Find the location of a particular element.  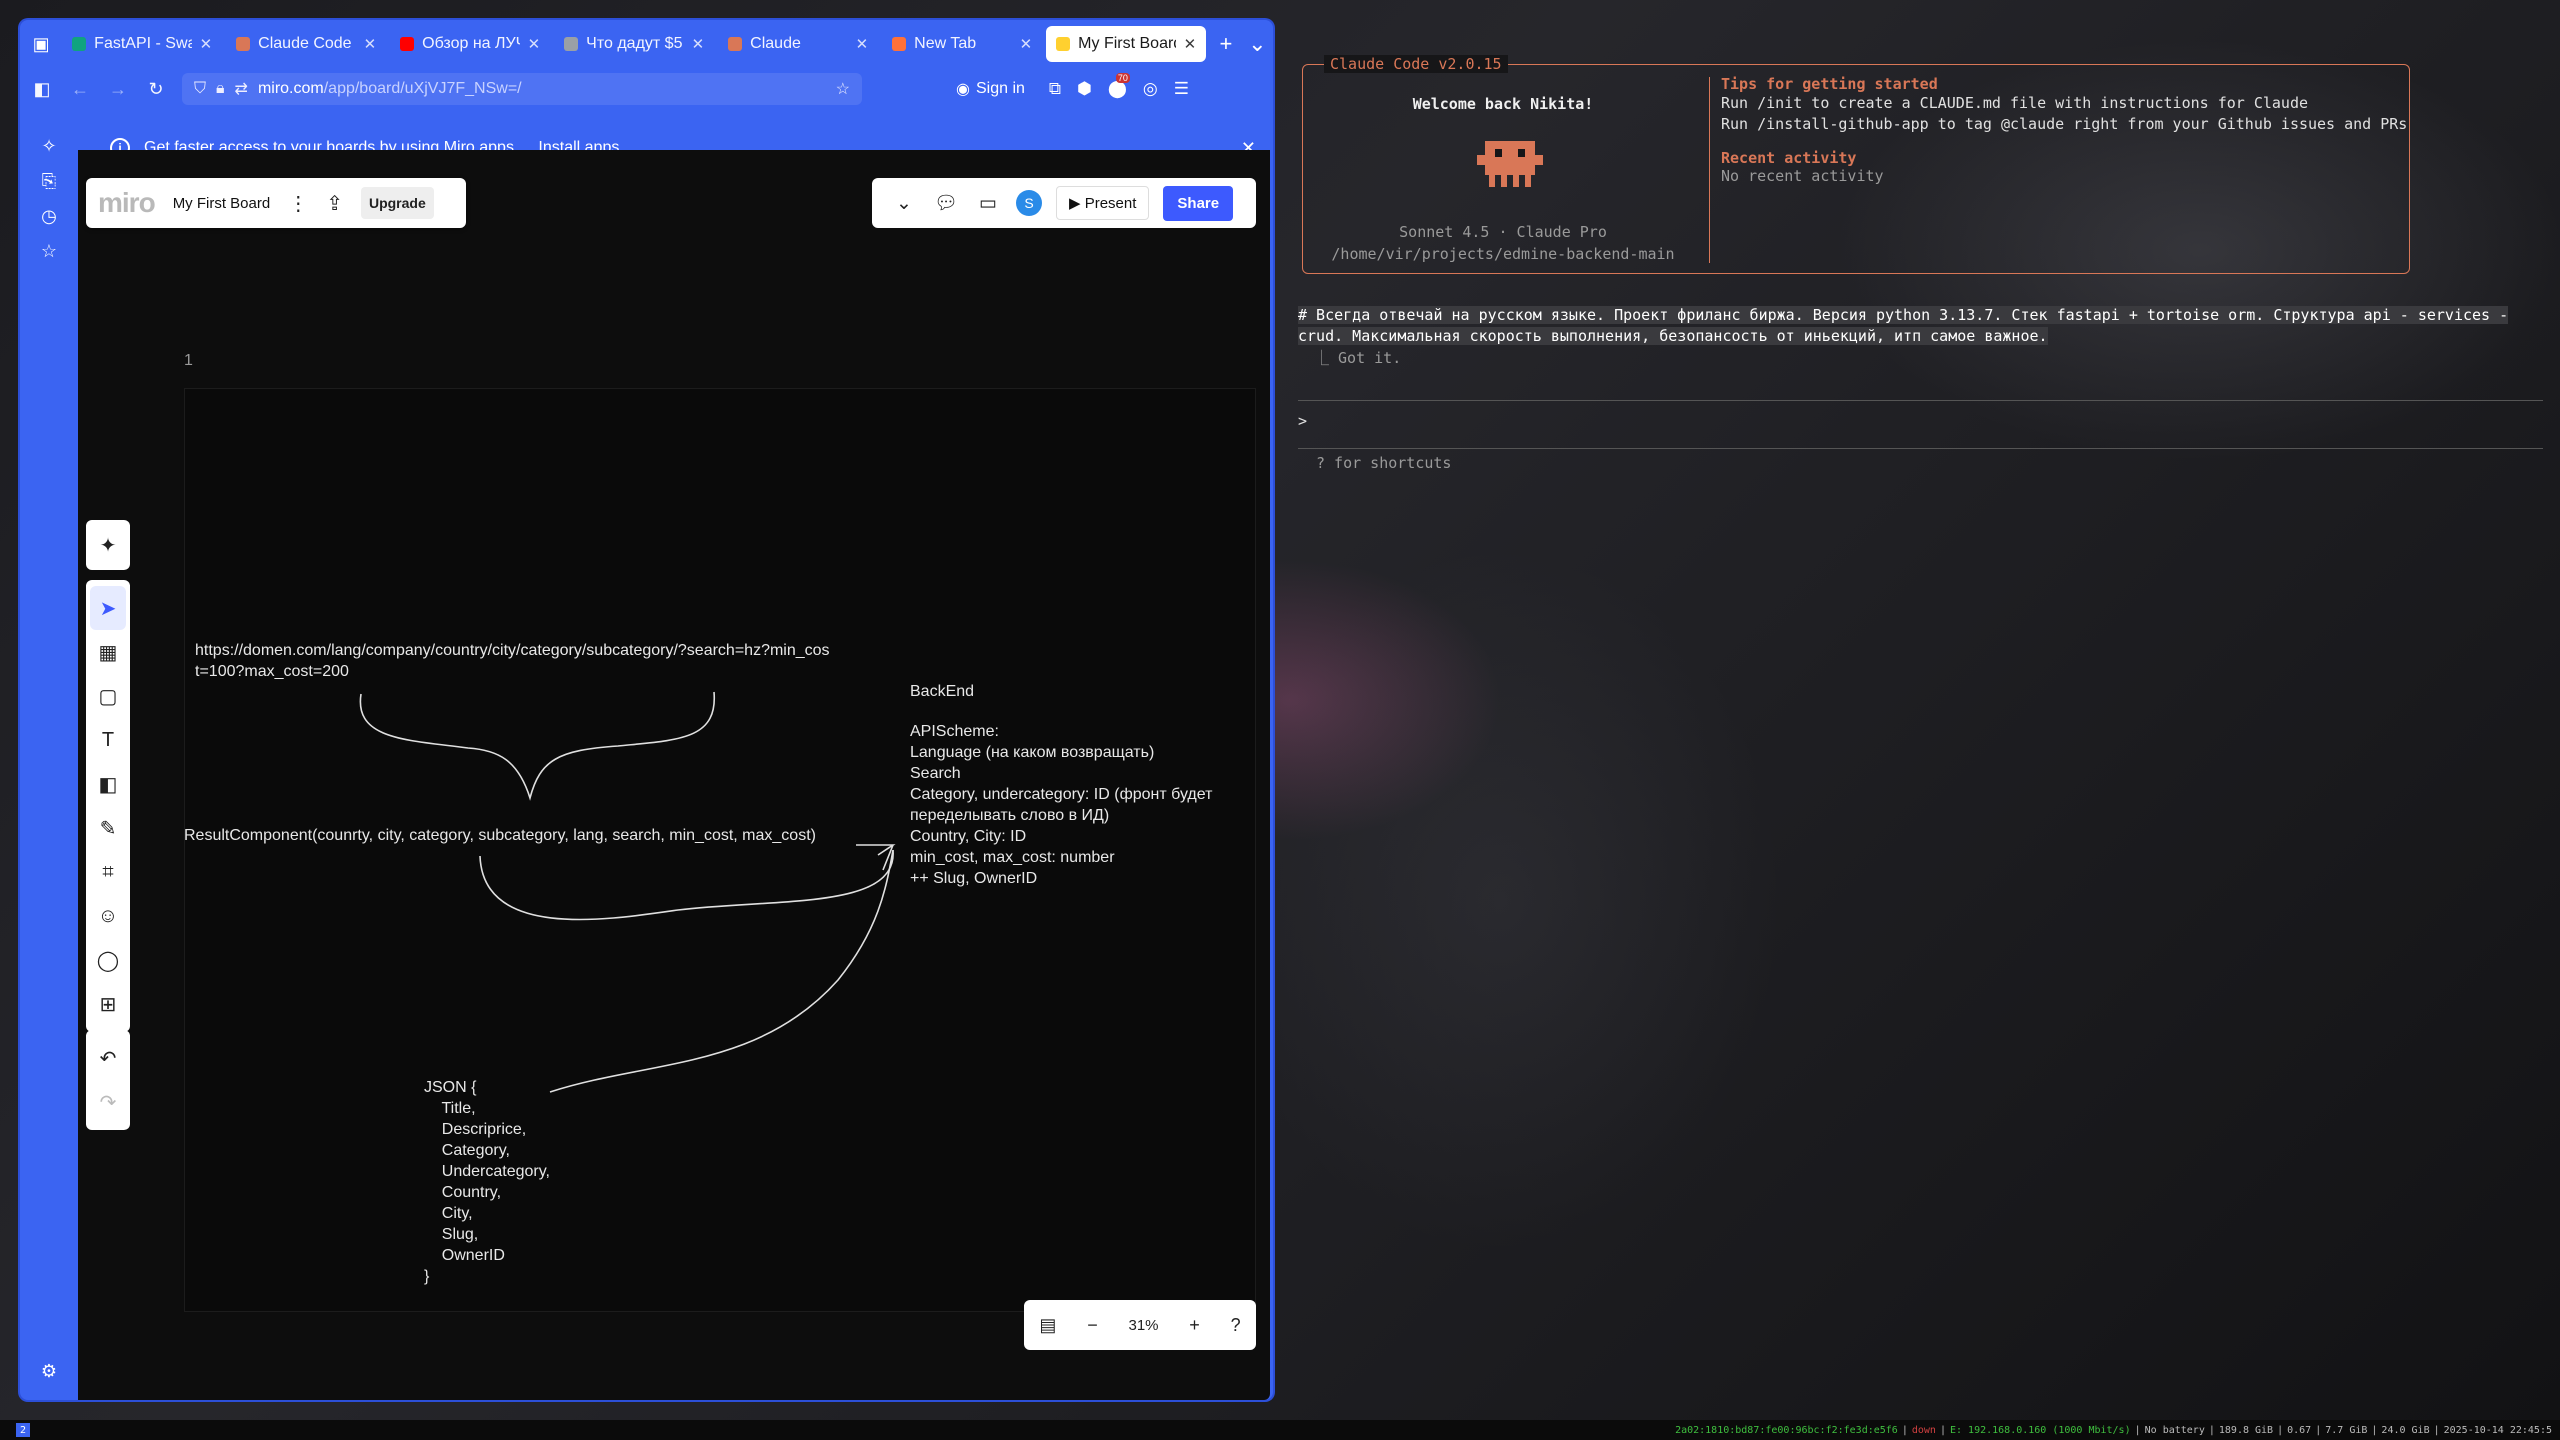

history-icon: ◷ is located at coordinates (49, 216).